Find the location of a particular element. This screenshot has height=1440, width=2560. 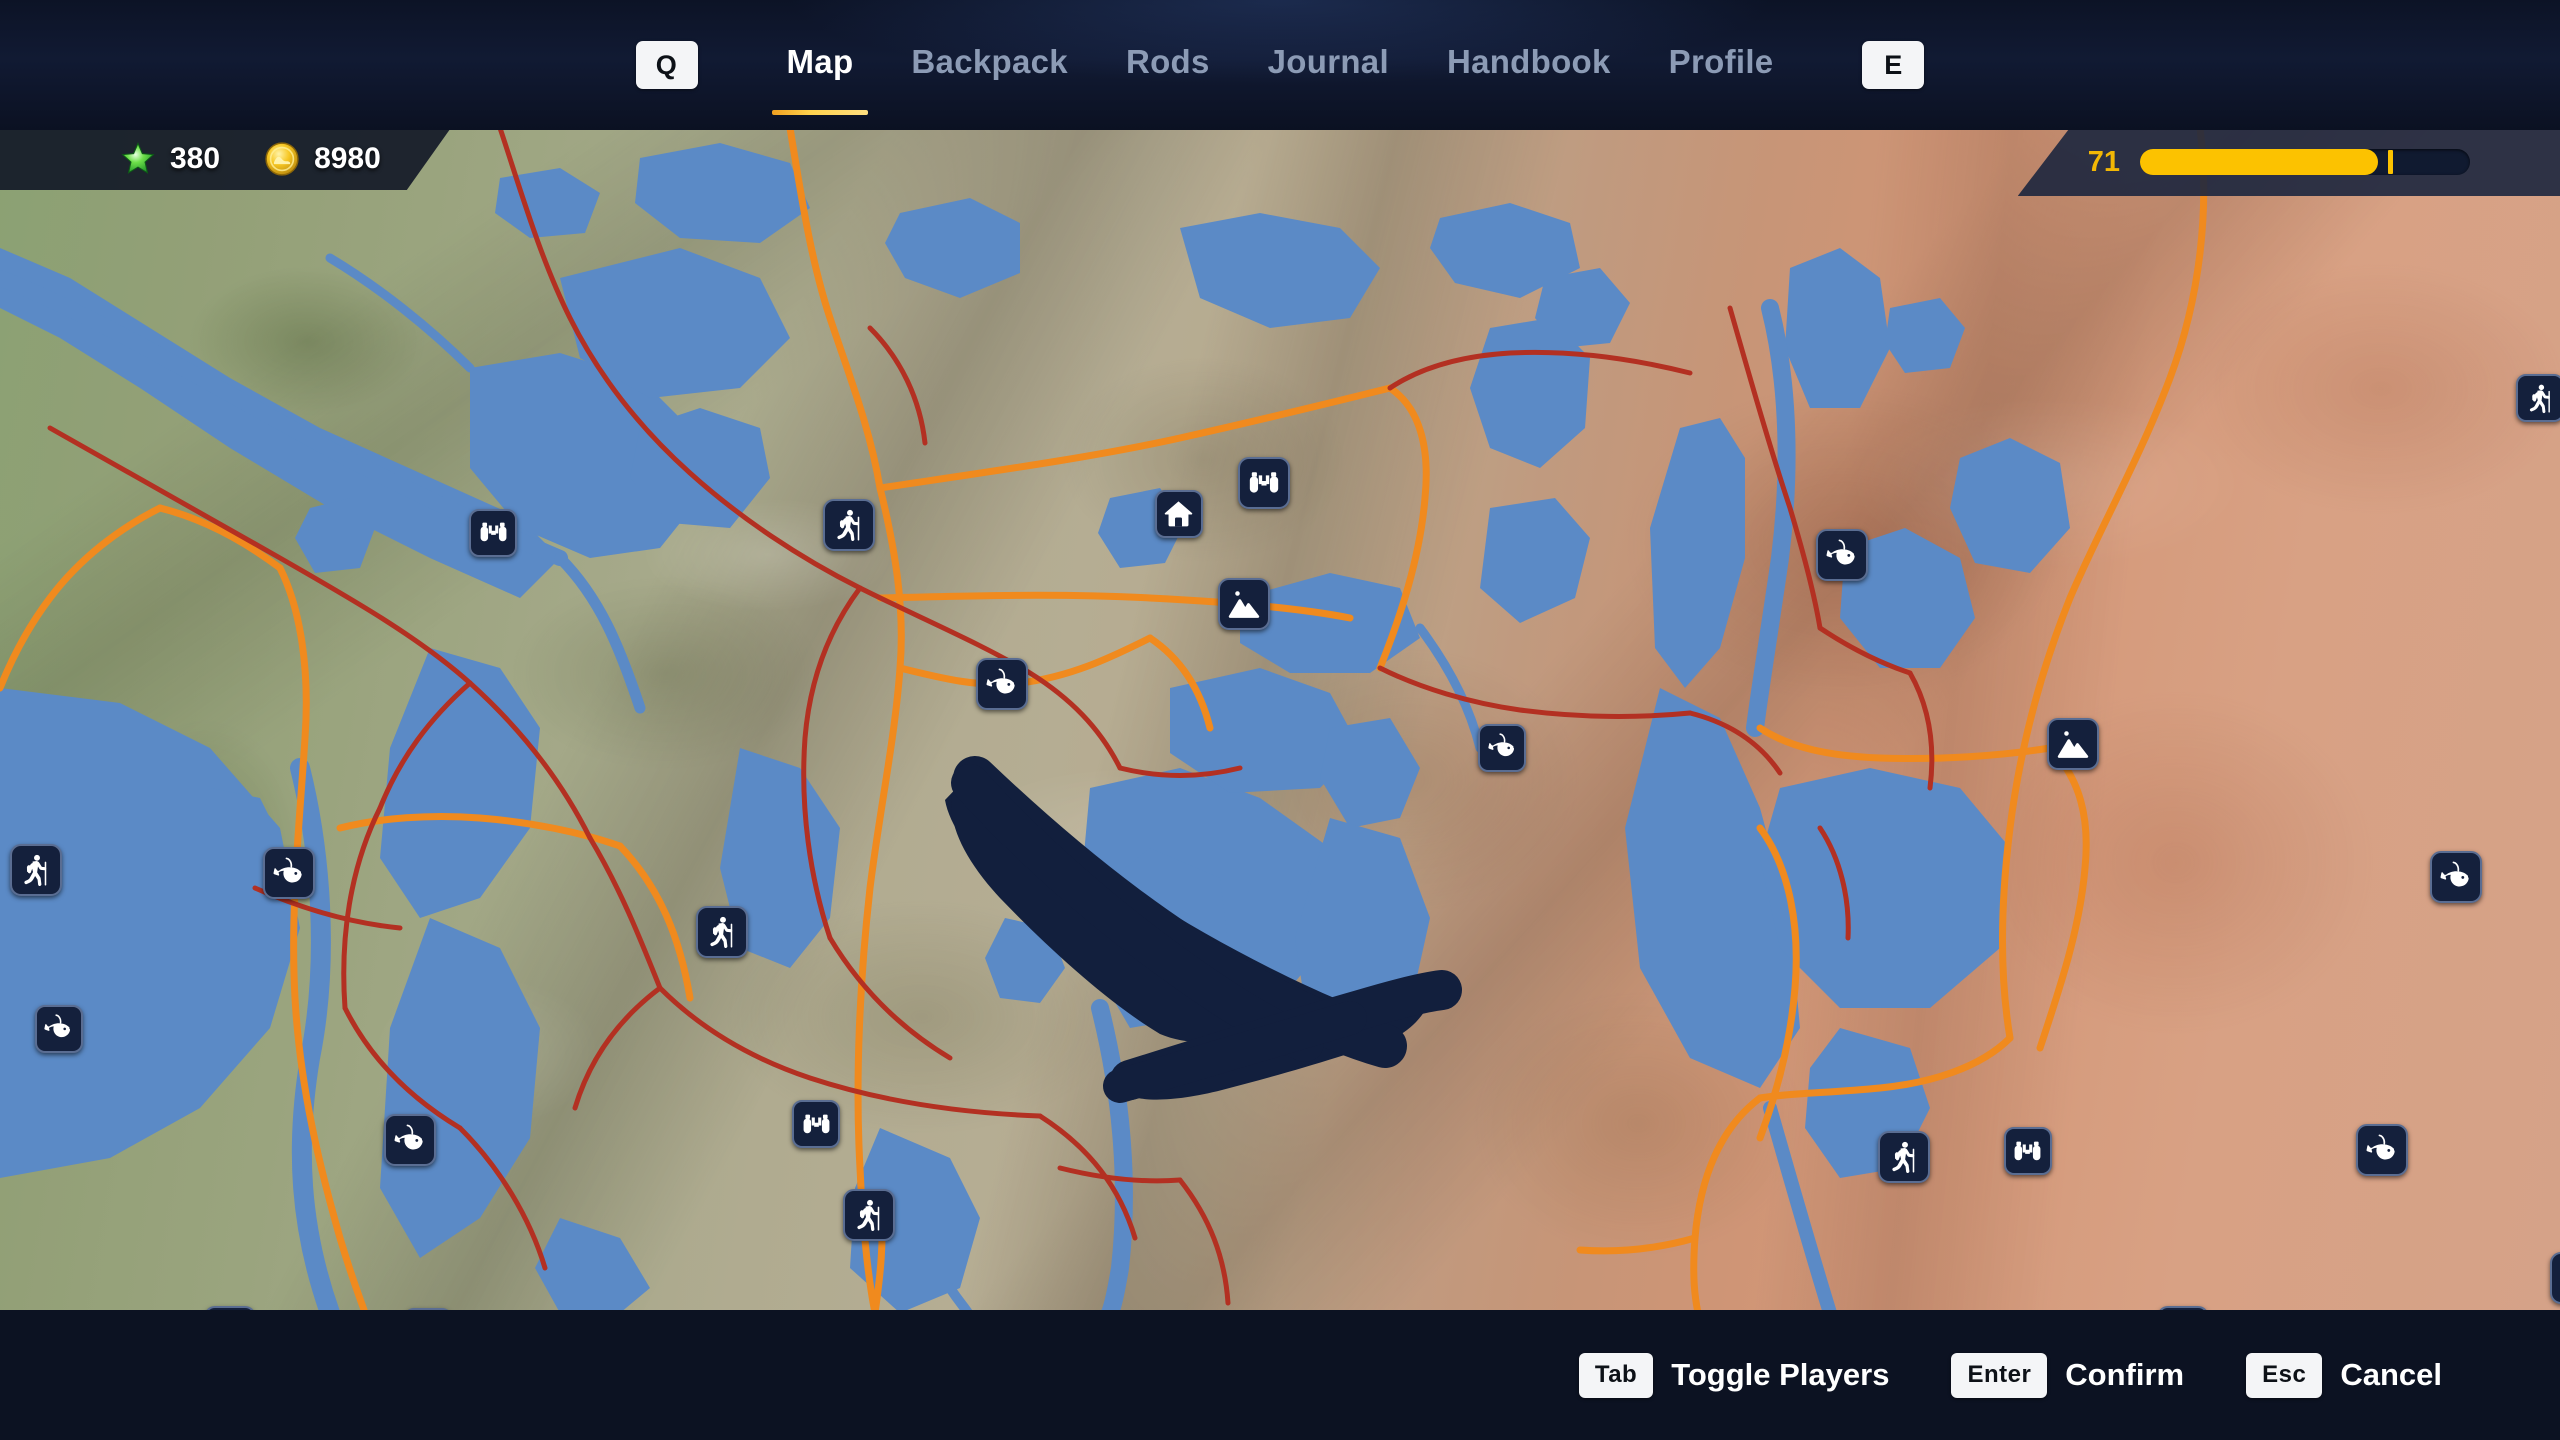

nav-tab-list: Map Backpack Rods Journal Handbook Profile is located at coordinates (1280, 71).